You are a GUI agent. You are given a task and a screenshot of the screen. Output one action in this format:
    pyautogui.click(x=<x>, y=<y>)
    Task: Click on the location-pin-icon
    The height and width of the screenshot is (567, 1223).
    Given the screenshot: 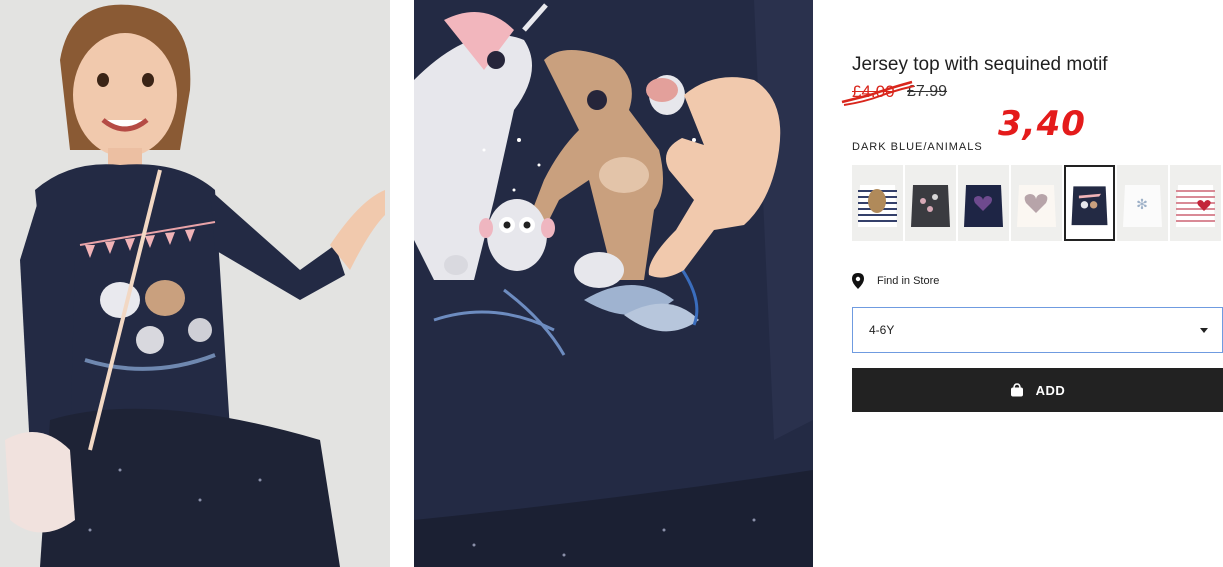 What is the action you would take?
    pyautogui.click(x=858, y=281)
    